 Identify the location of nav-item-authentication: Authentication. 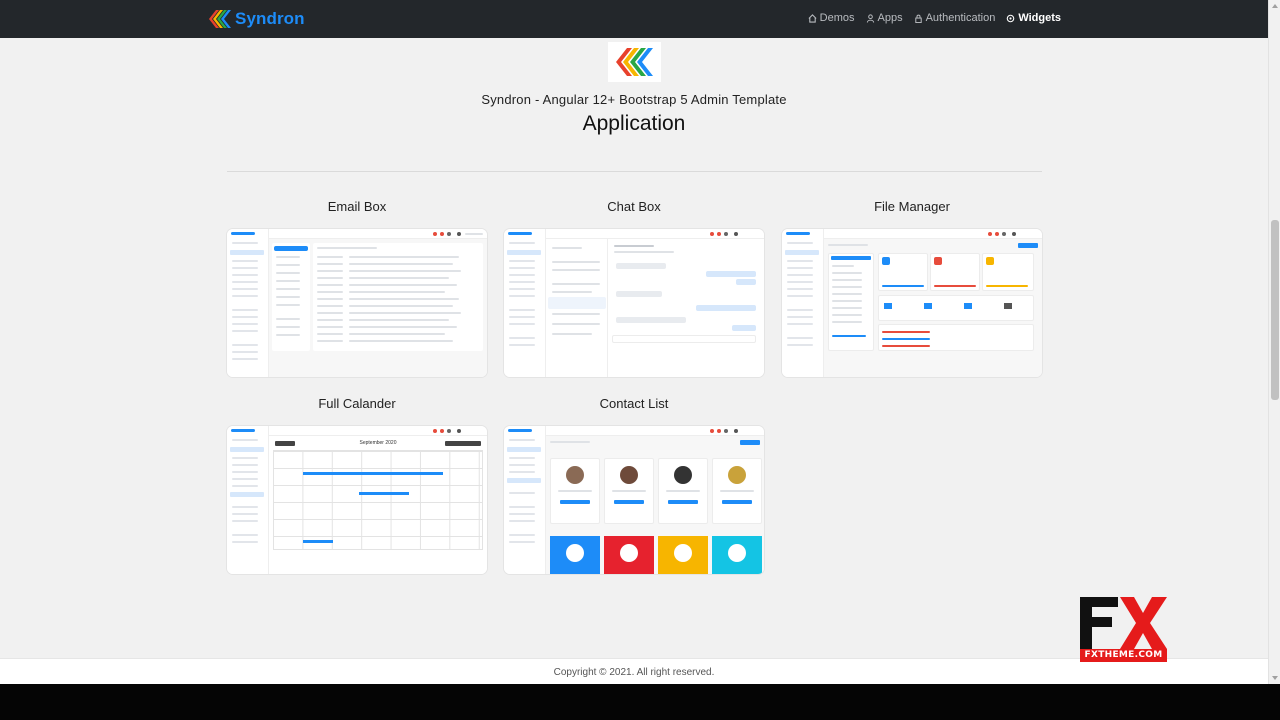
(955, 18).